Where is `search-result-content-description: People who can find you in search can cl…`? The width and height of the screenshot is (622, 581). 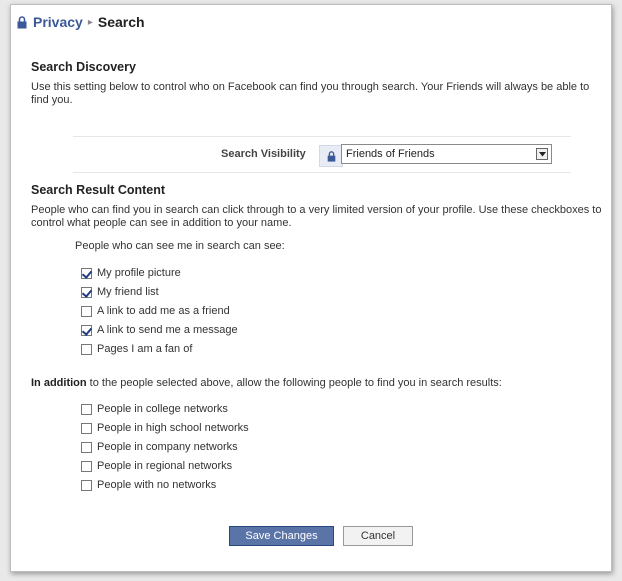 search-result-content-description: People who can find you in search can cl… is located at coordinates (316, 216).